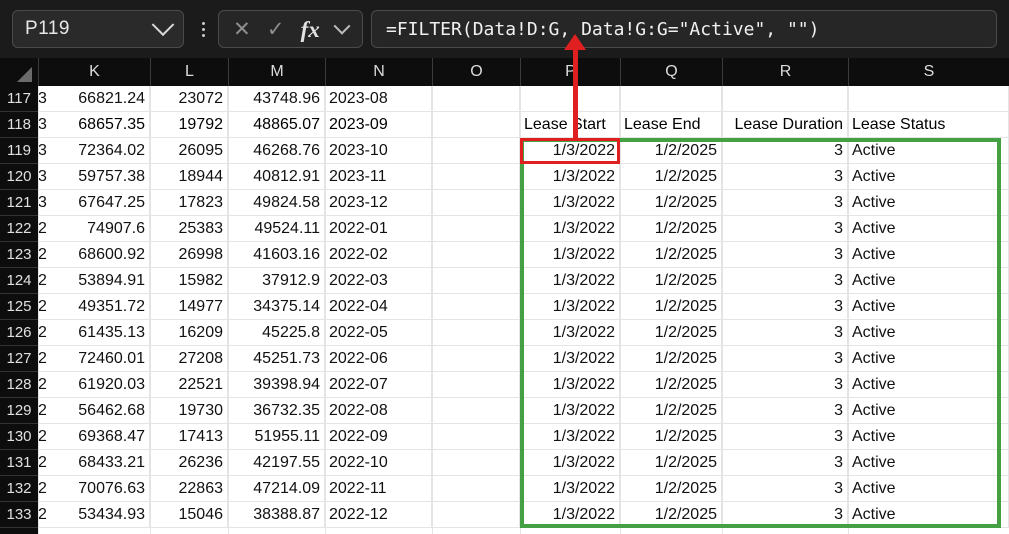  What do you see at coordinates (19, 307) in the screenshot?
I see `row-header-125: 125` at bounding box center [19, 307].